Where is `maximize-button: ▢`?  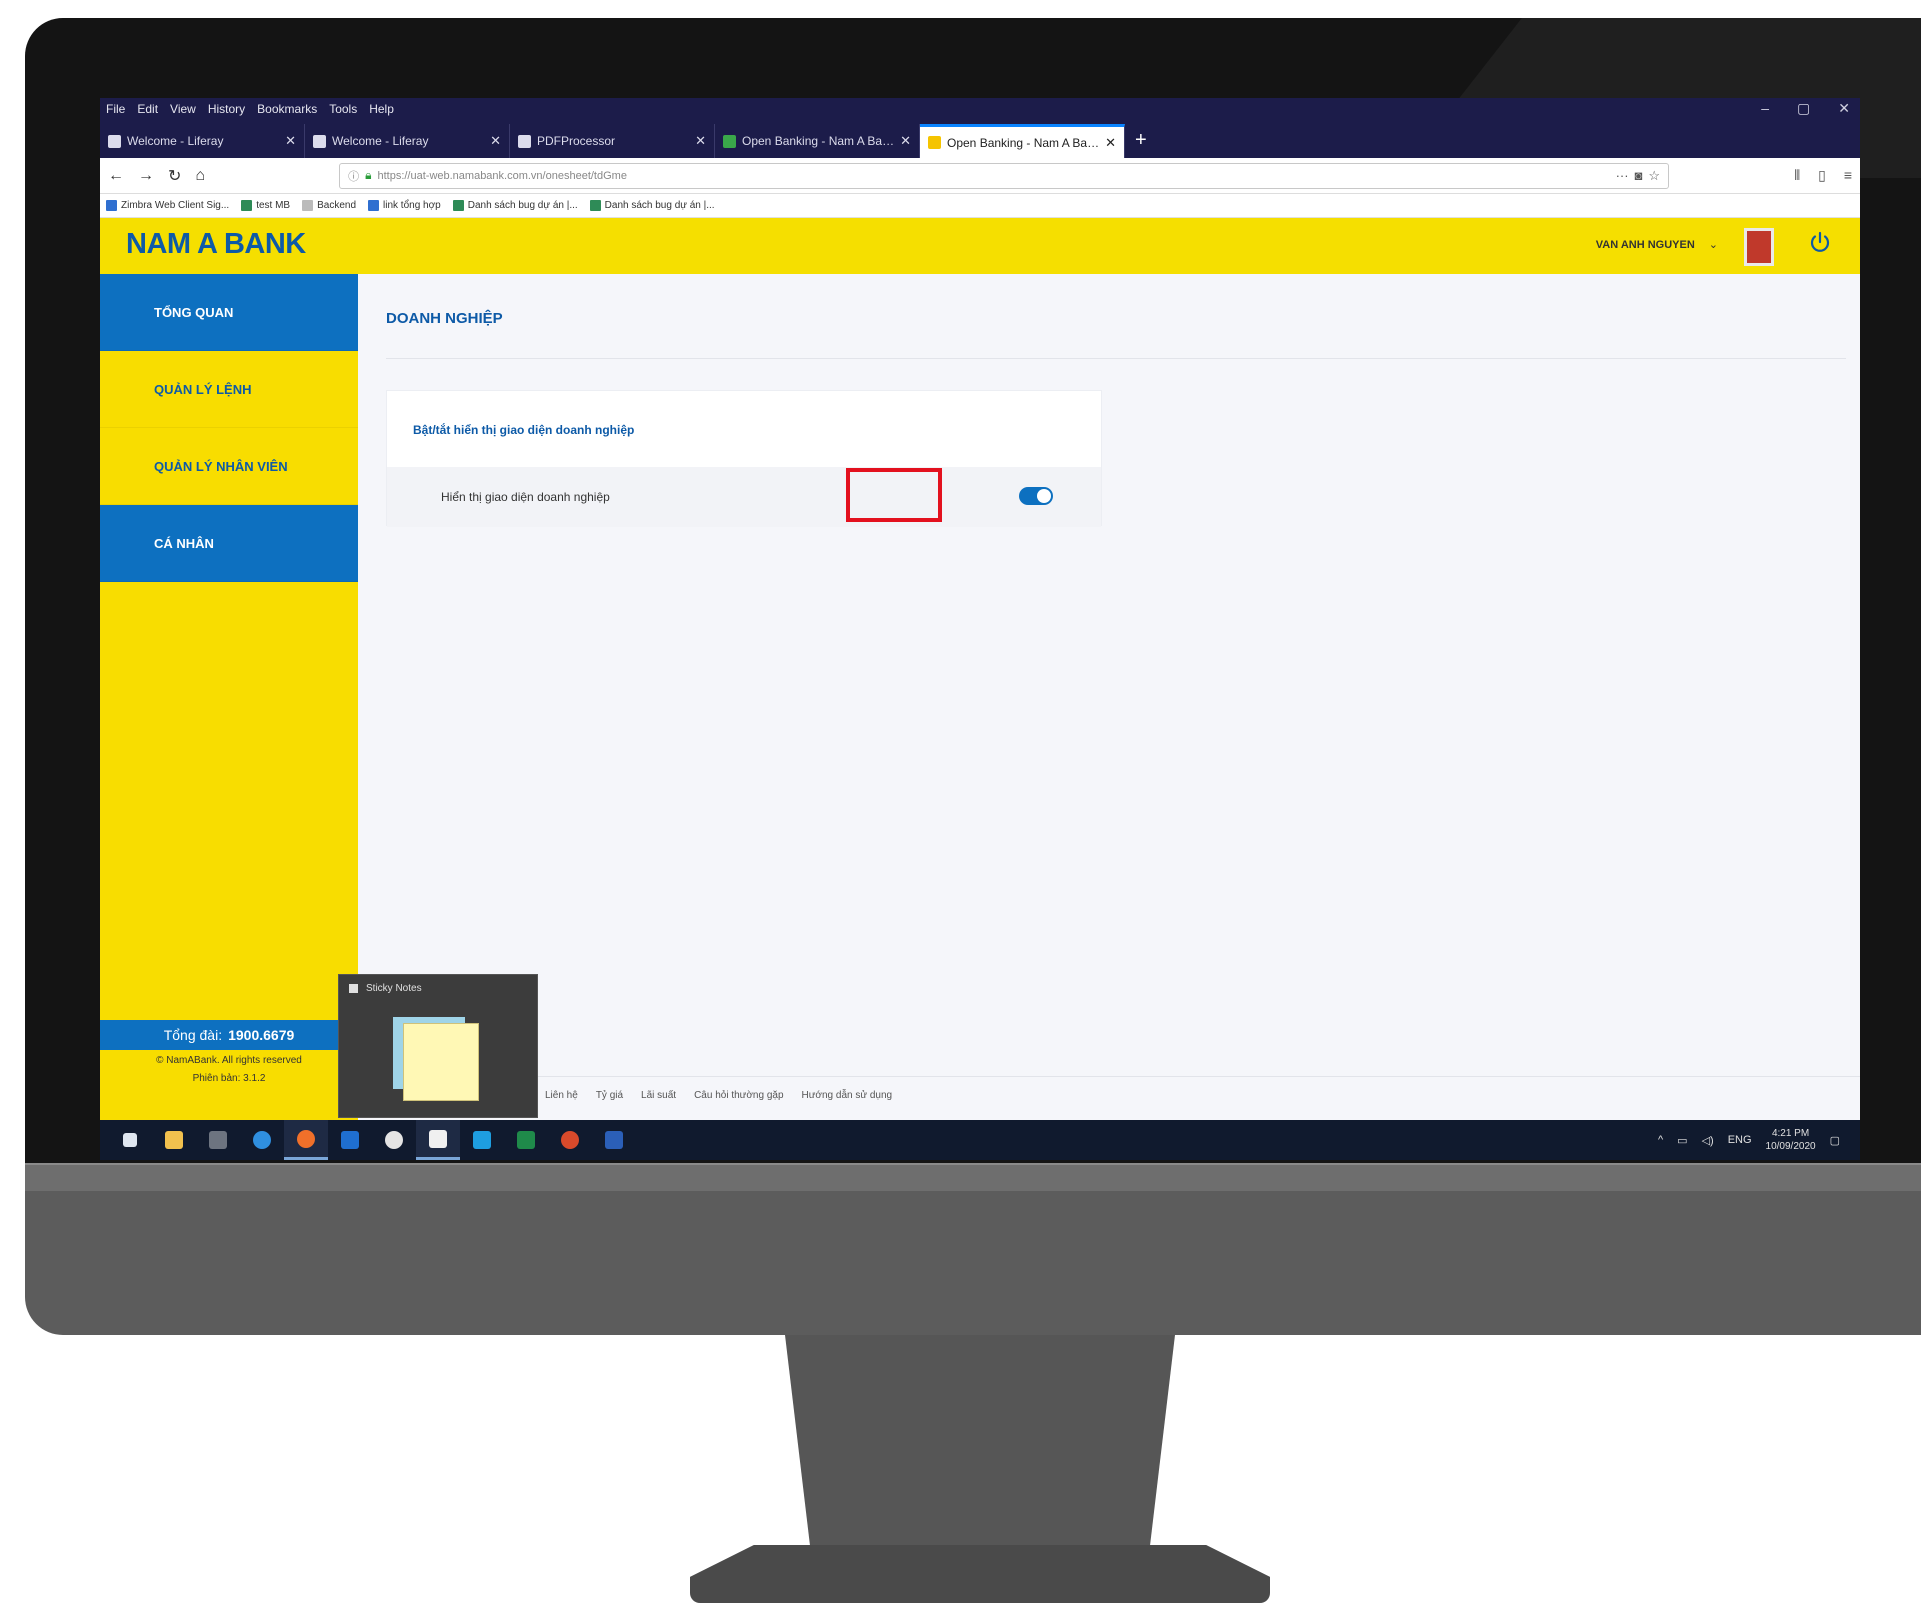
maximize-button: ▢ is located at coordinates (1803, 108).